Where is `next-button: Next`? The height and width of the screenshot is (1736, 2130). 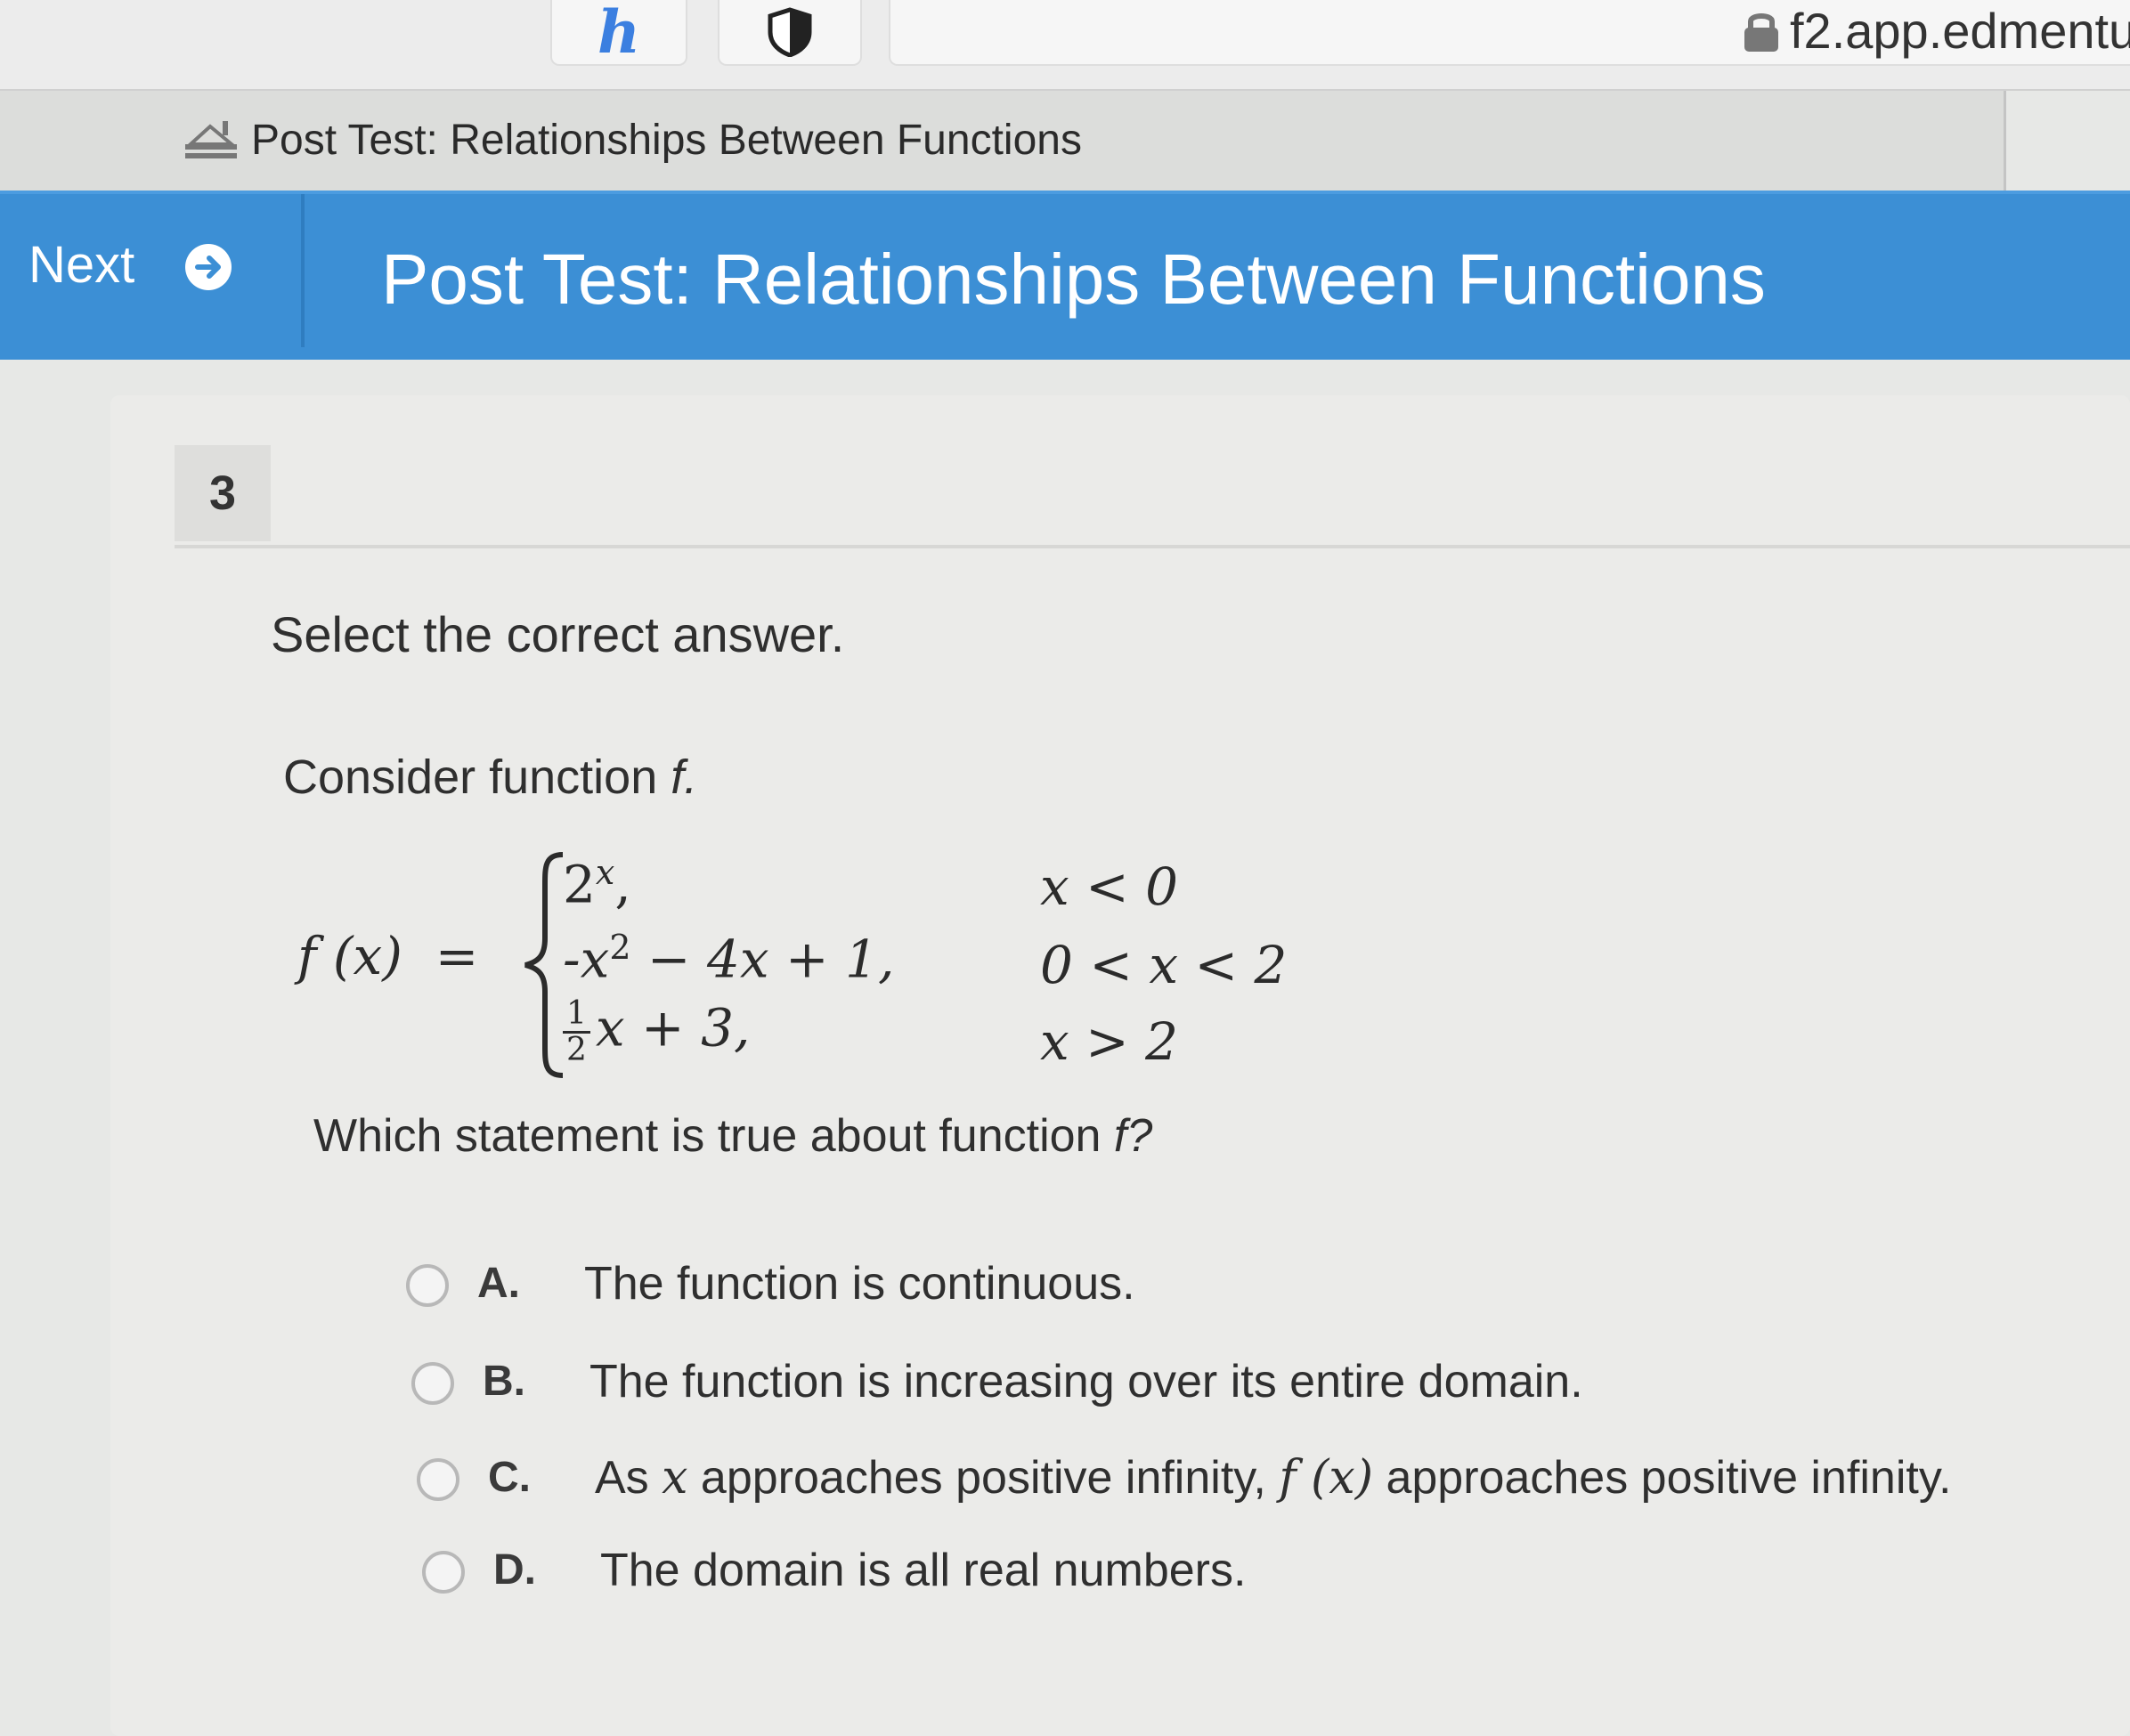 next-button: Next is located at coordinates (152, 270).